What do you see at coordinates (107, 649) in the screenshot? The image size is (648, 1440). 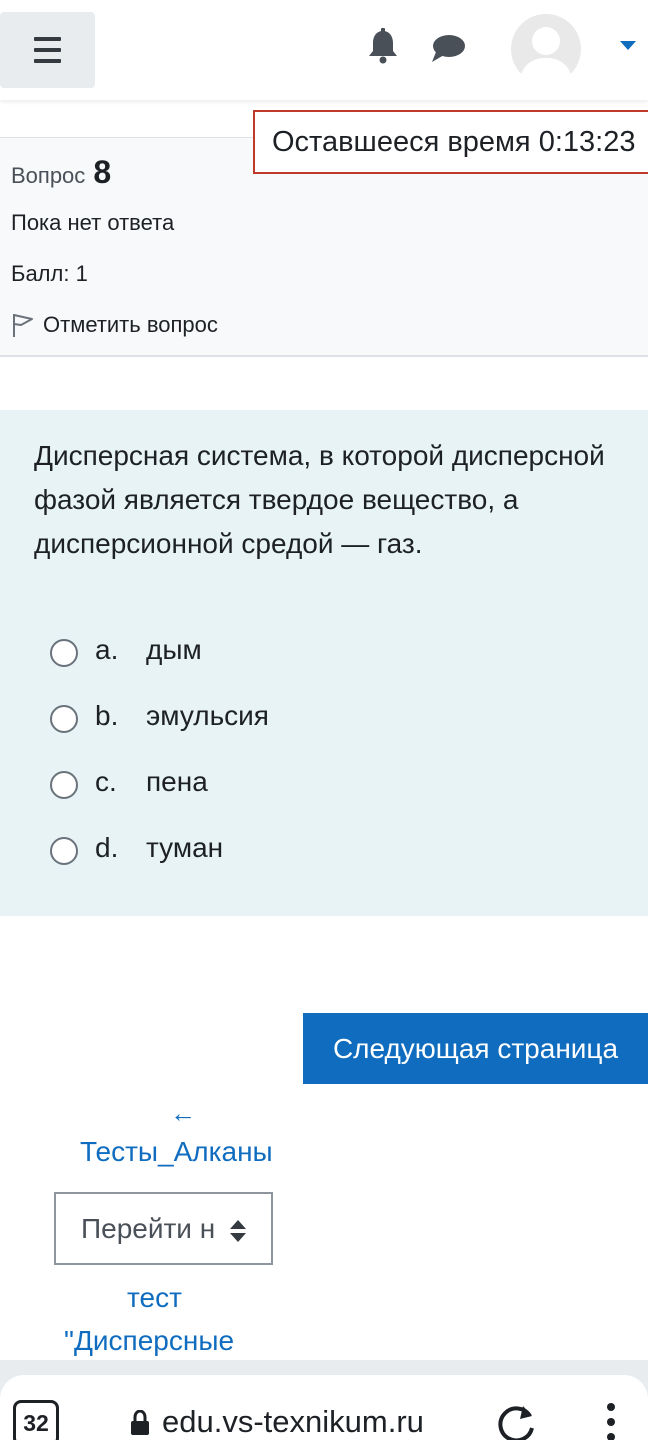 I see `answer-letter: a.` at bounding box center [107, 649].